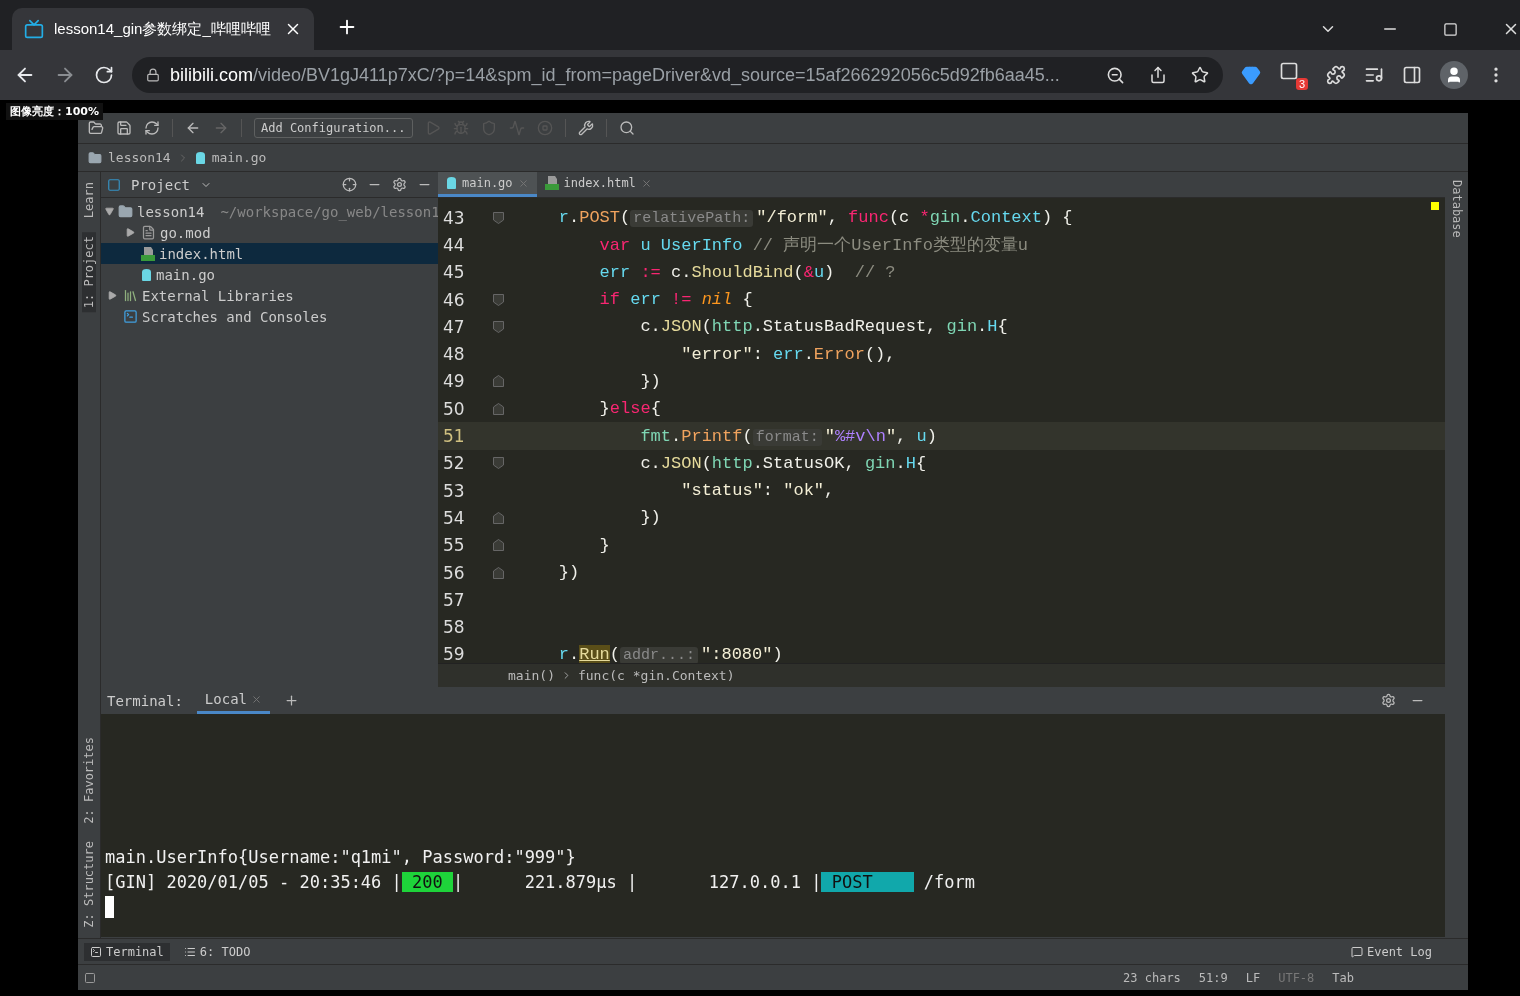 This screenshot has height=996, width=1520. What do you see at coordinates (454, 272) in the screenshot?
I see `line-number: 45` at bounding box center [454, 272].